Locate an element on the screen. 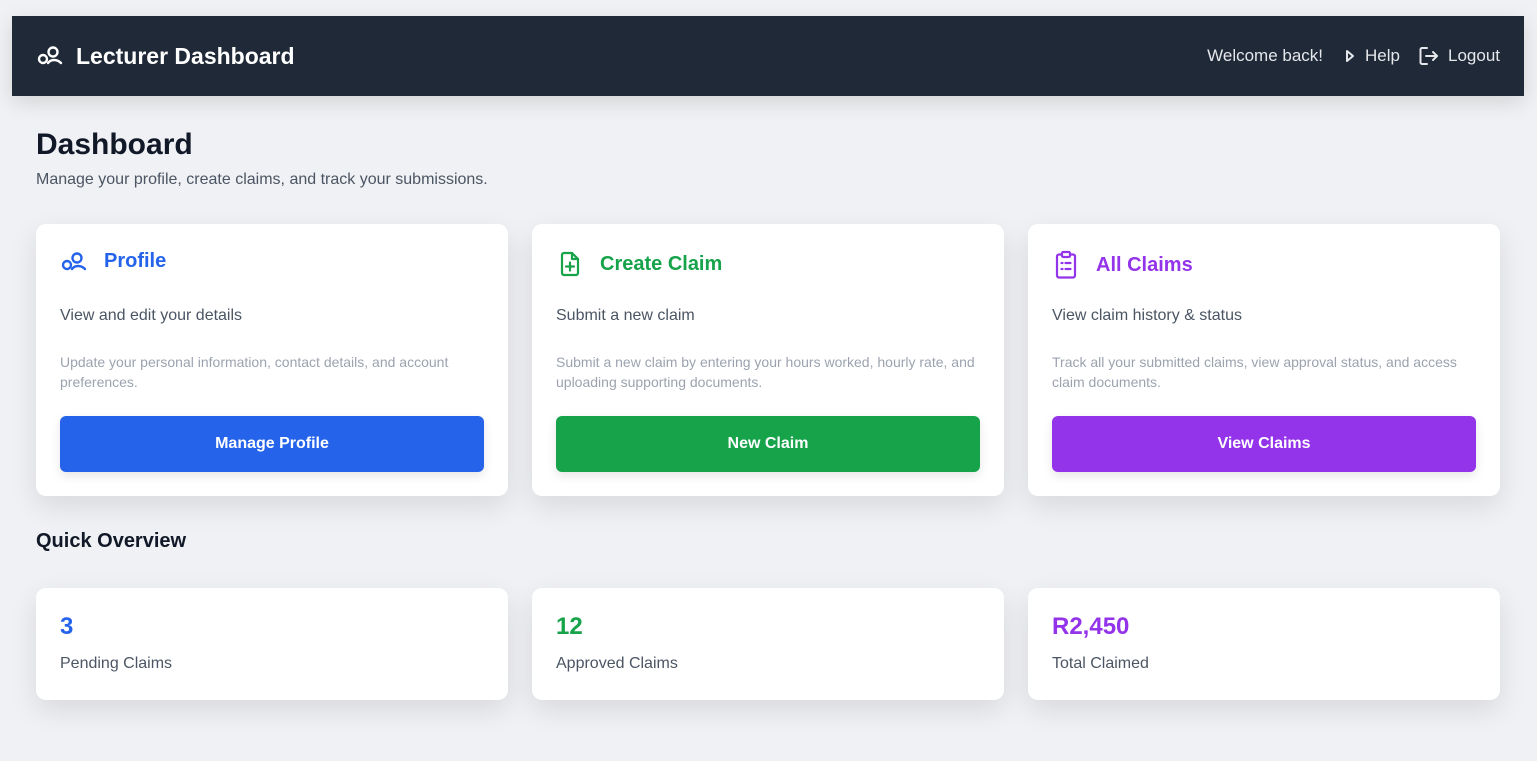 This screenshot has width=1537, height=761. quick-overview-title: Quick Overview is located at coordinates (111, 541).